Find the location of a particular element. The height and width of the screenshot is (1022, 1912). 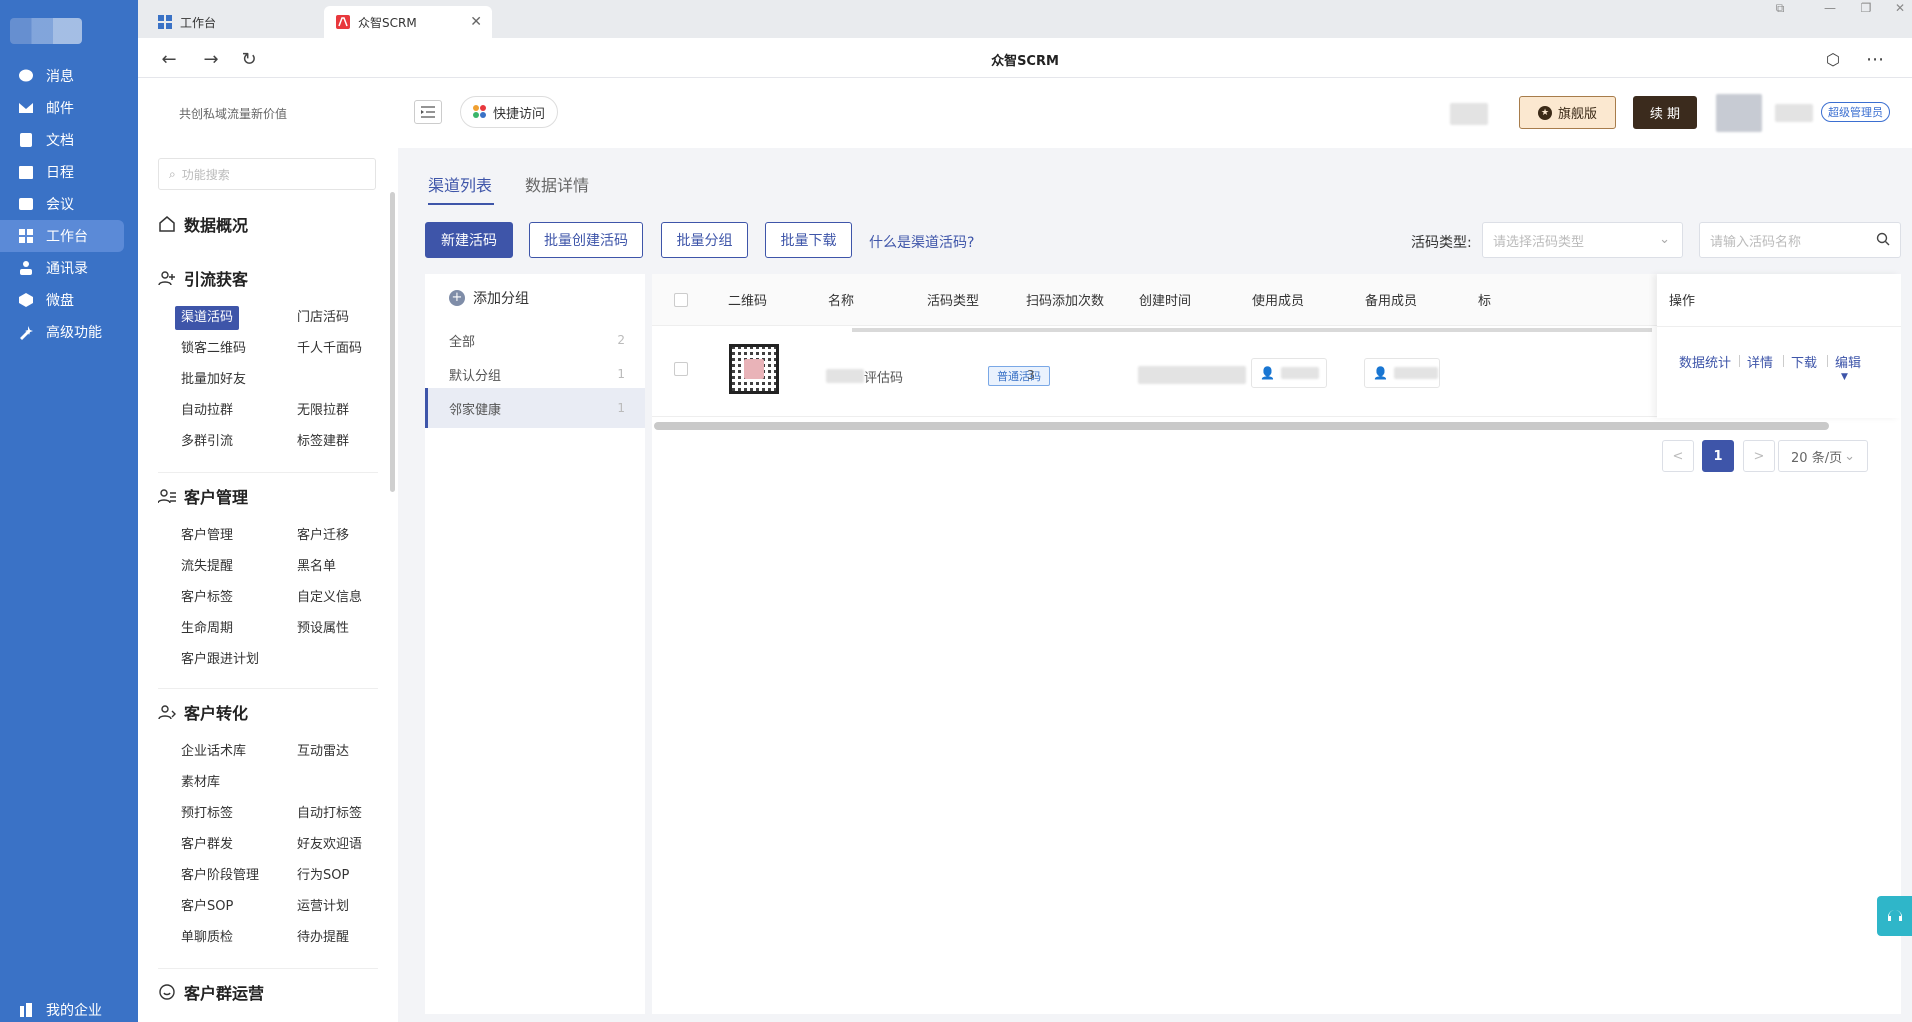

renew-button: 续 期 is located at coordinates (1665, 112).